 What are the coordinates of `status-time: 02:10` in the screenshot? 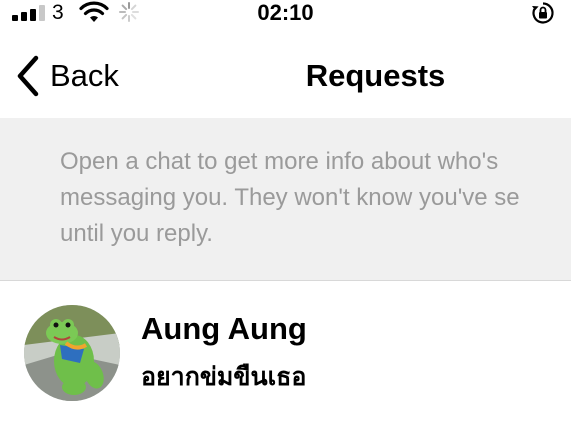 It's located at (285, 12).